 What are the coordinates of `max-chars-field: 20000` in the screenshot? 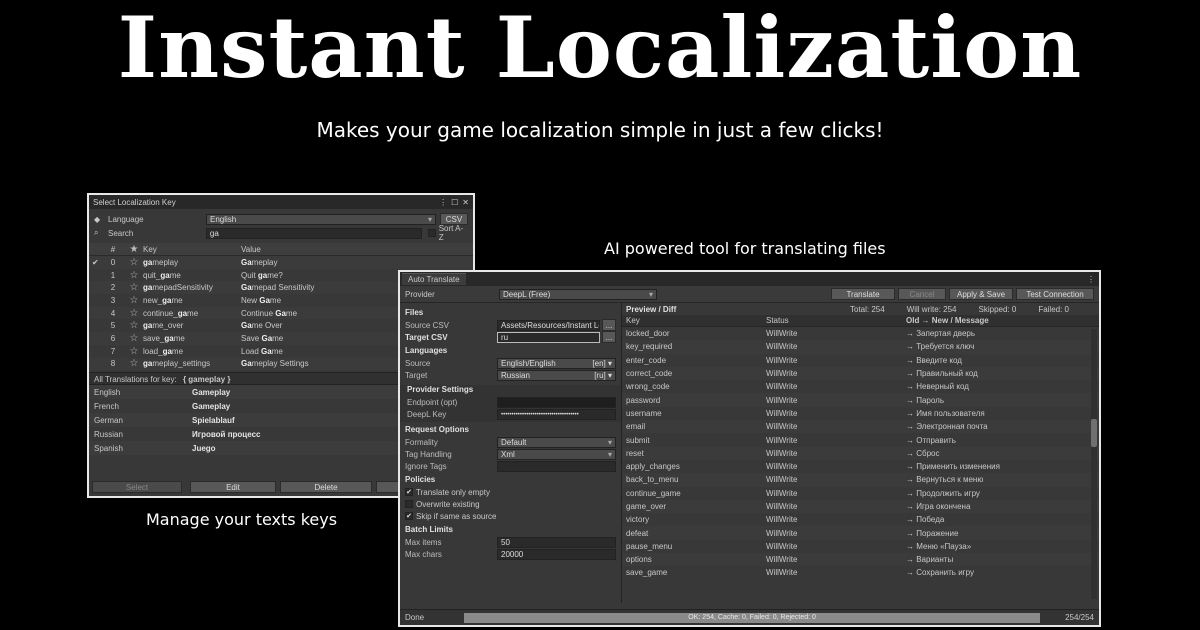 It's located at (556, 554).